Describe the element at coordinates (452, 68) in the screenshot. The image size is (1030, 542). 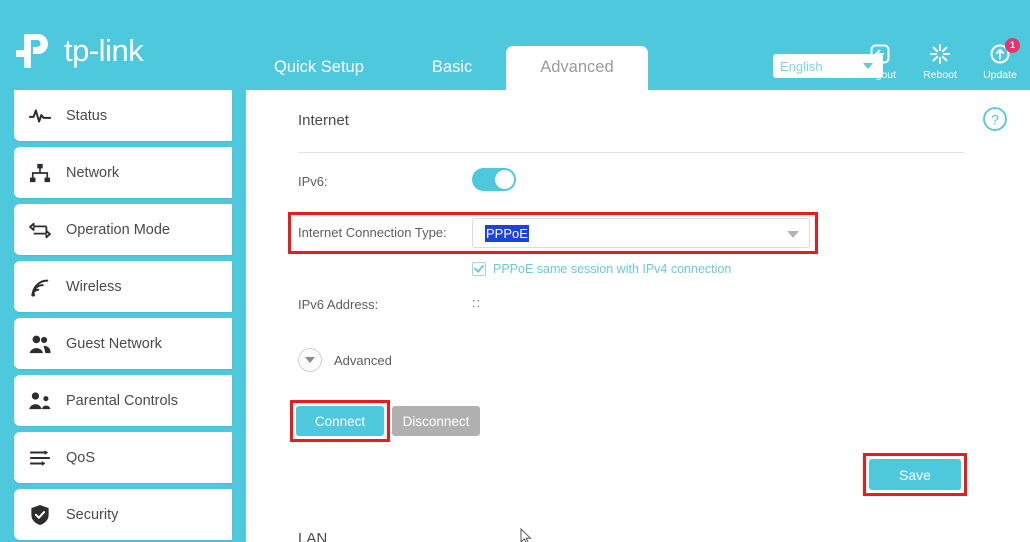
I see `tab-basic: Basic` at that location.